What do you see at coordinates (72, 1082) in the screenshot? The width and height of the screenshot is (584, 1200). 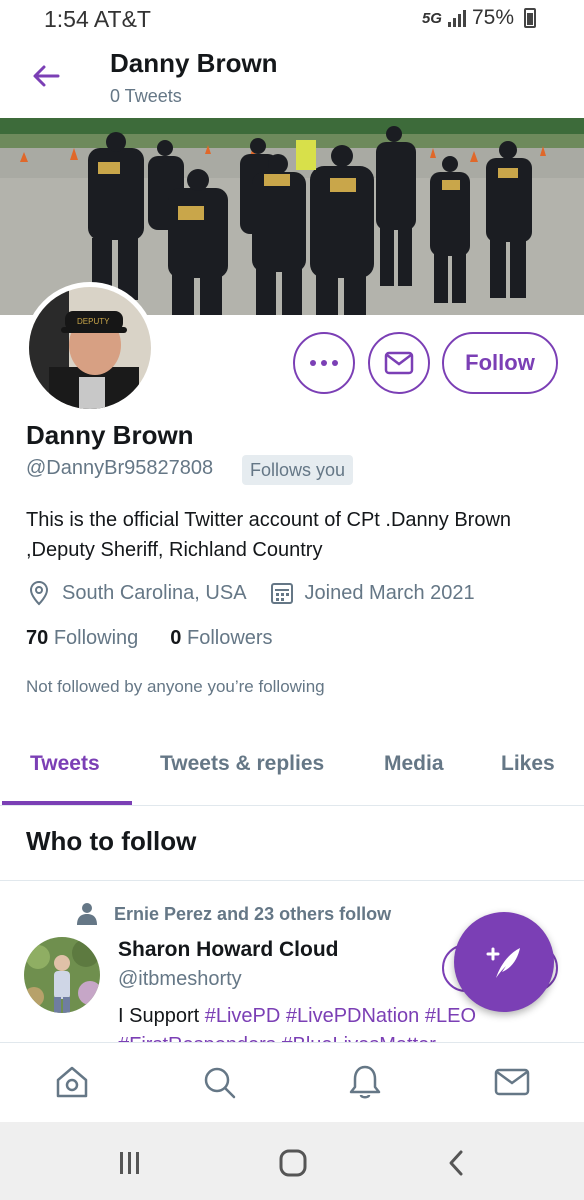 I see `home-icon` at bounding box center [72, 1082].